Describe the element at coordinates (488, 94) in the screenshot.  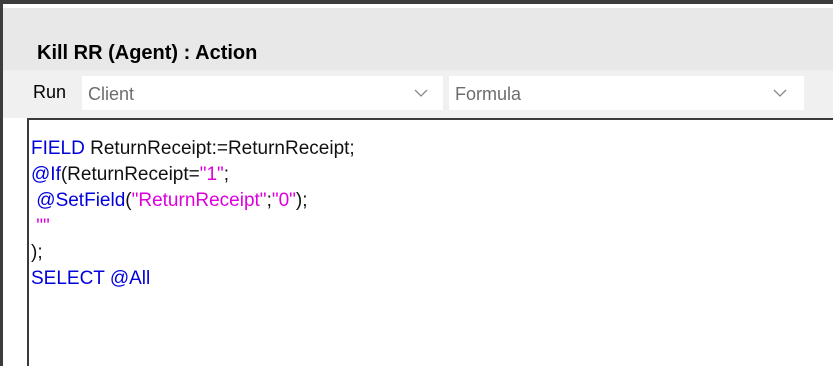
I see `run-type-value: Formula` at that location.